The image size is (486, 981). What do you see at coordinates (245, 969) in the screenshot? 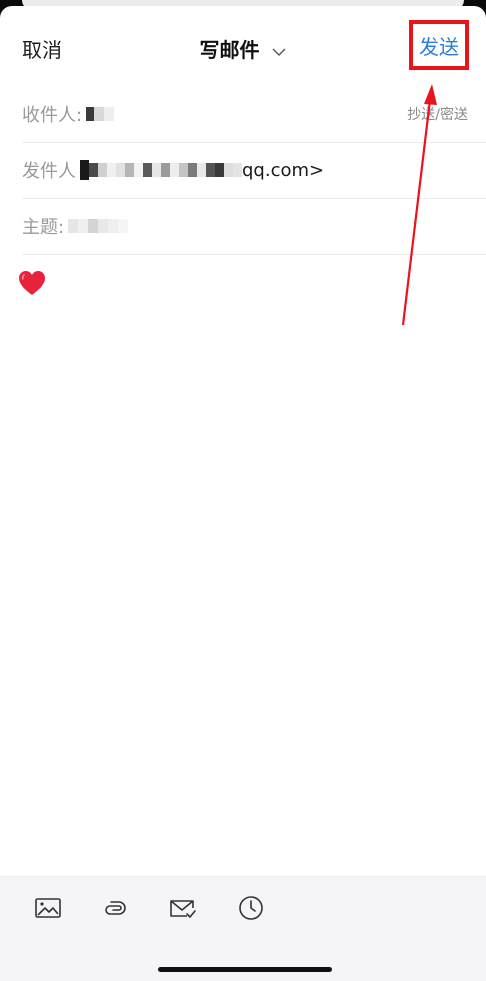
I see `home-indicator` at bounding box center [245, 969].